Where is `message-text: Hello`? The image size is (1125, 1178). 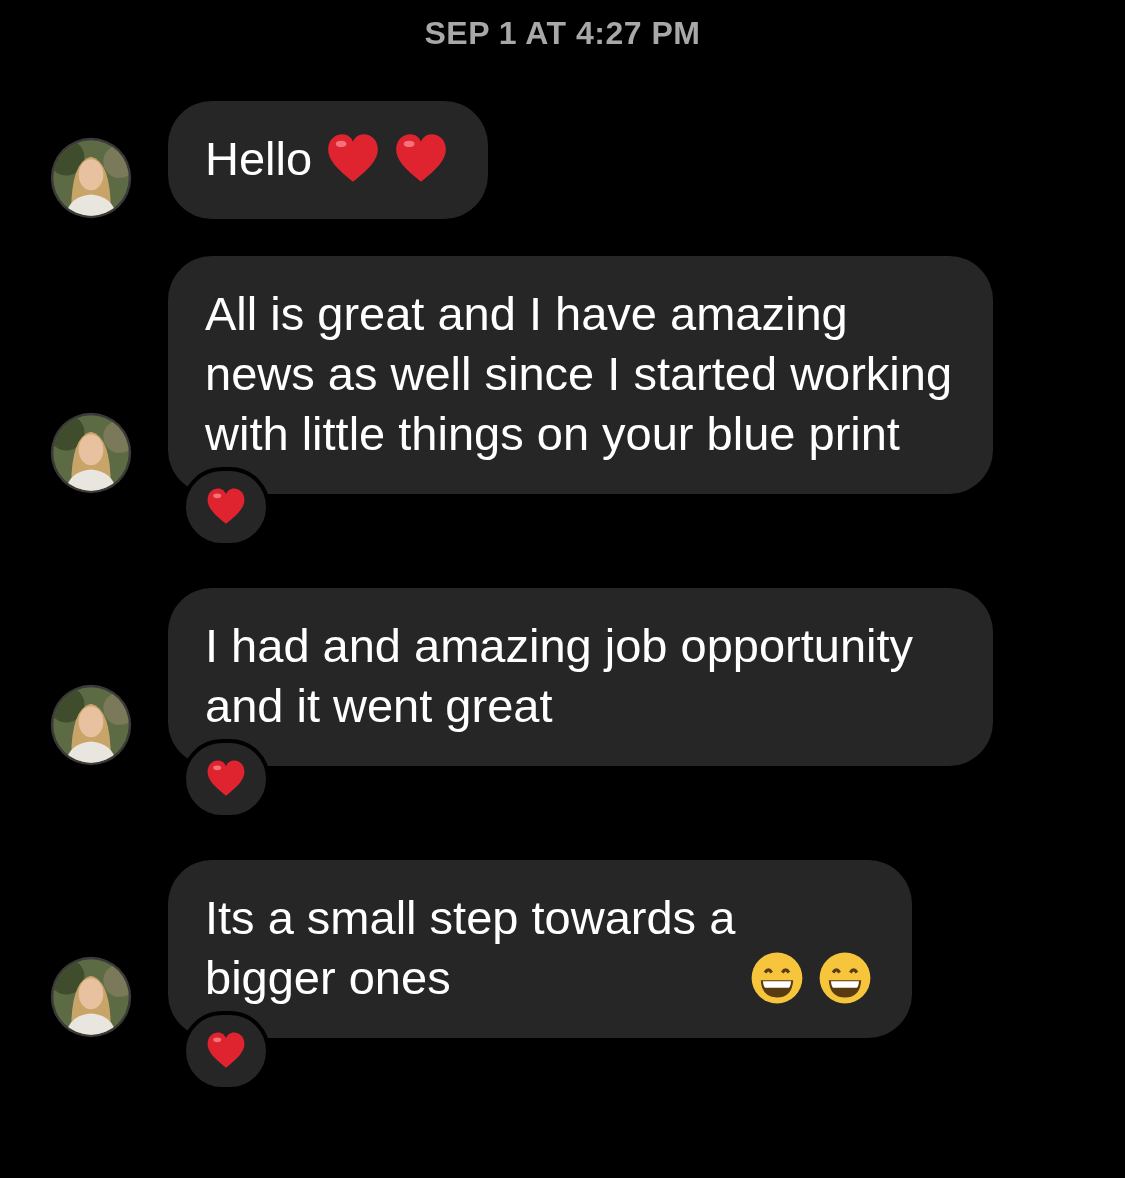 message-text: Hello is located at coordinates (259, 159).